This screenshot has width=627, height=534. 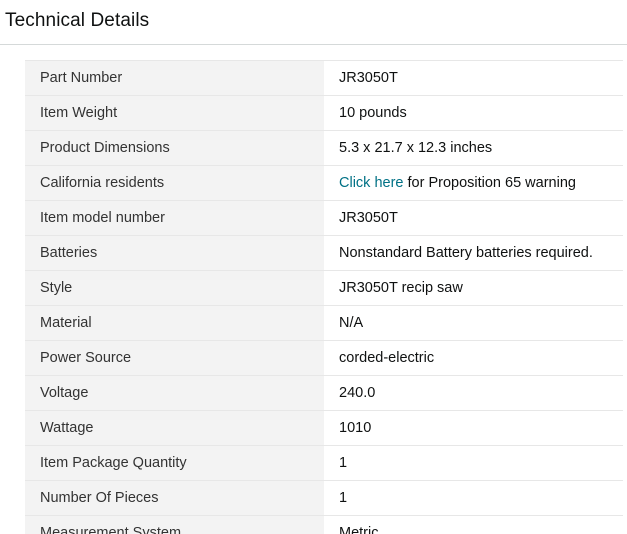 What do you see at coordinates (77, 20) in the screenshot?
I see `section-title: Technical Details` at bounding box center [77, 20].